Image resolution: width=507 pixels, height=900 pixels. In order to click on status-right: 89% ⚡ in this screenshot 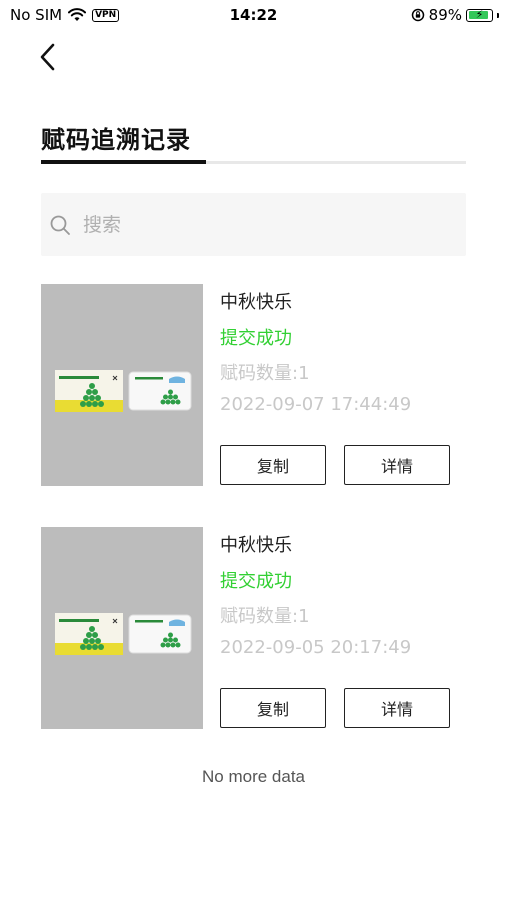, I will do `click(455, 15)`.